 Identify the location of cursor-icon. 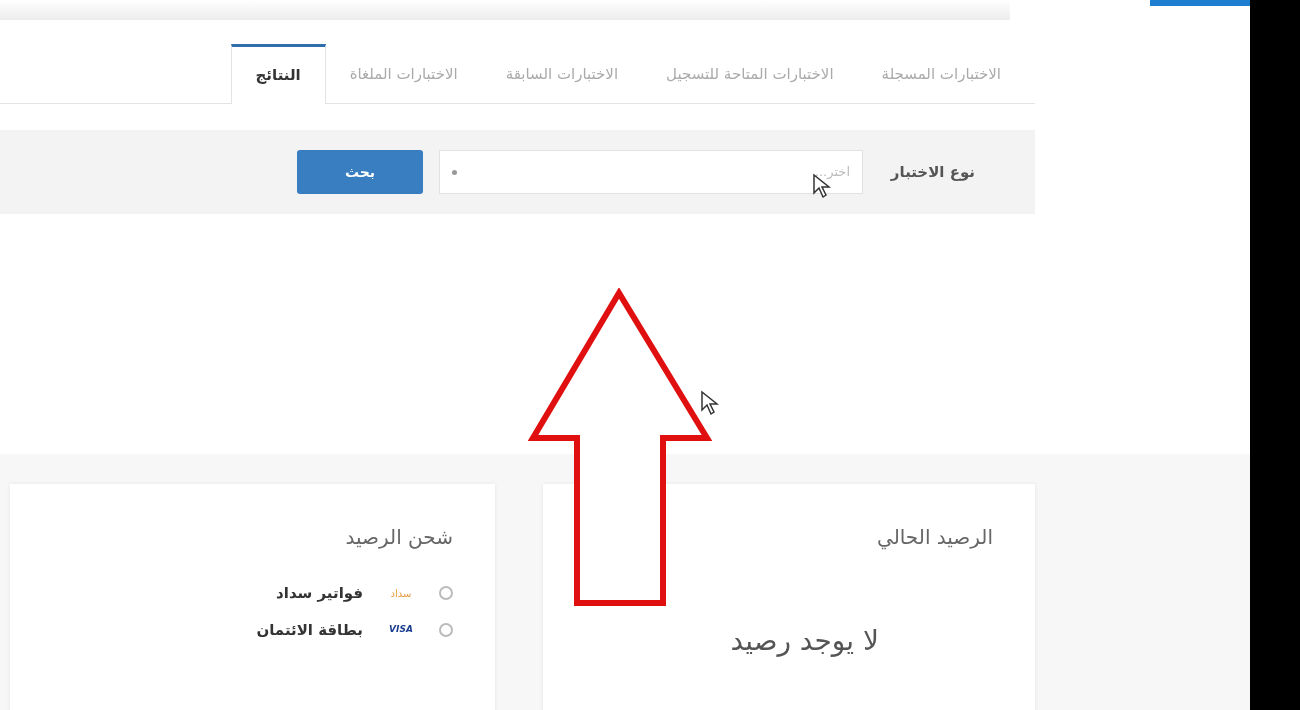
(710, 403).